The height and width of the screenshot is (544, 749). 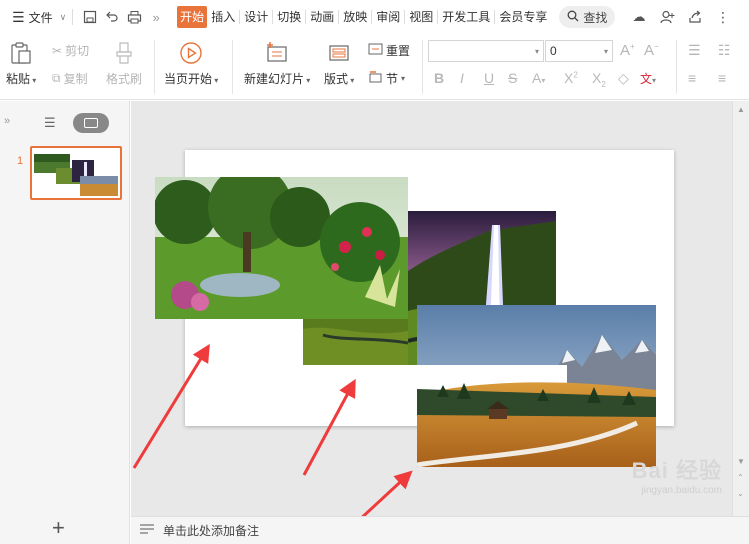 I want to click on search-button: 查找, so click(x=587, y=17).